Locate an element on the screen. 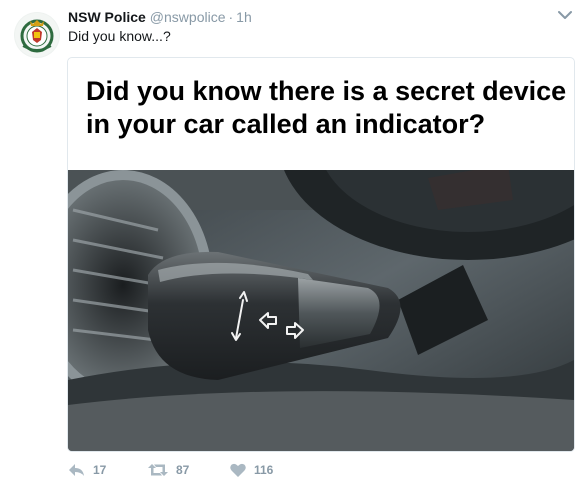 The height and width of the screenshot is (492, 586). avatar is located at coordinates (37, 35).